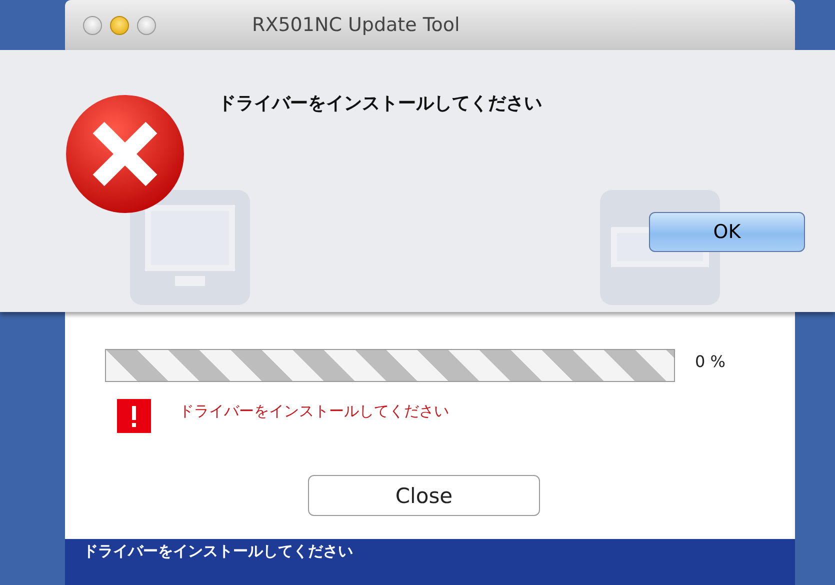 The height and width of the screenshot is (585, 835). Describe the element at coordinates (125, 154) in the screenshot. I see `error-icon` at that location.